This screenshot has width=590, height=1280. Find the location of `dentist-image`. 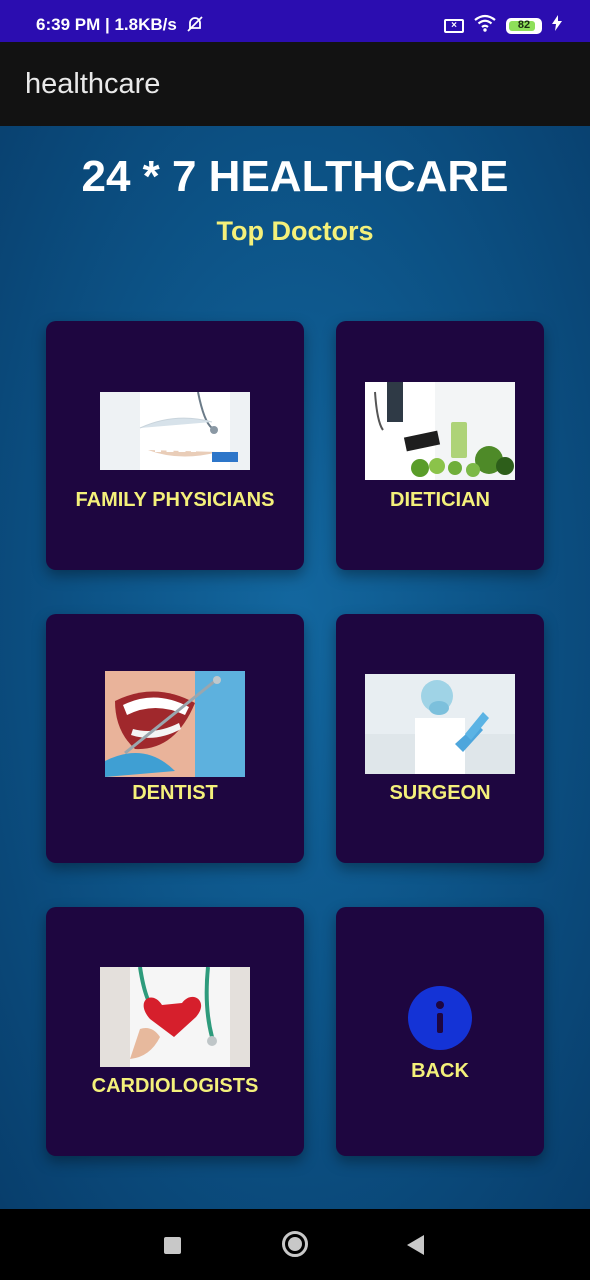

dentist-image is located at coordinates (175, 724).